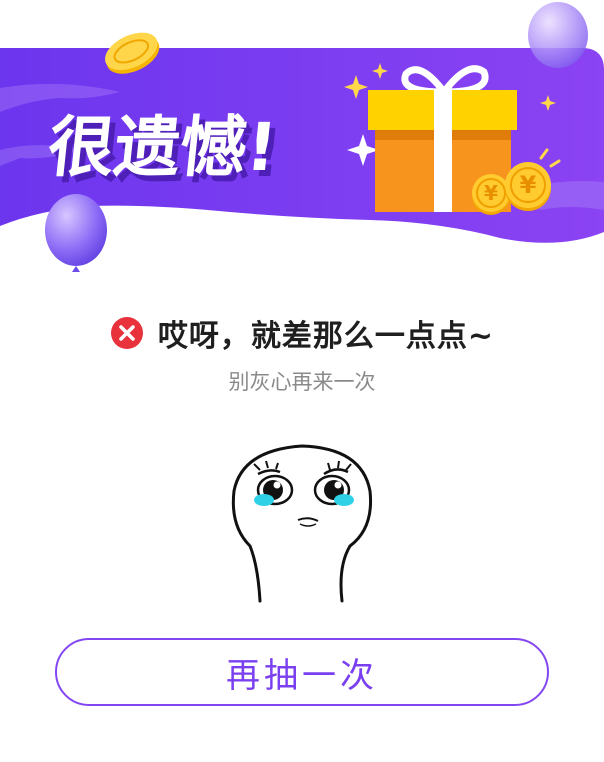 This screenshot has height=762, width=604. Describe the element at coordinates (326, 336) in the screenshot. I see `result-headline: 哎呀，就差那么一点点~` at that location.